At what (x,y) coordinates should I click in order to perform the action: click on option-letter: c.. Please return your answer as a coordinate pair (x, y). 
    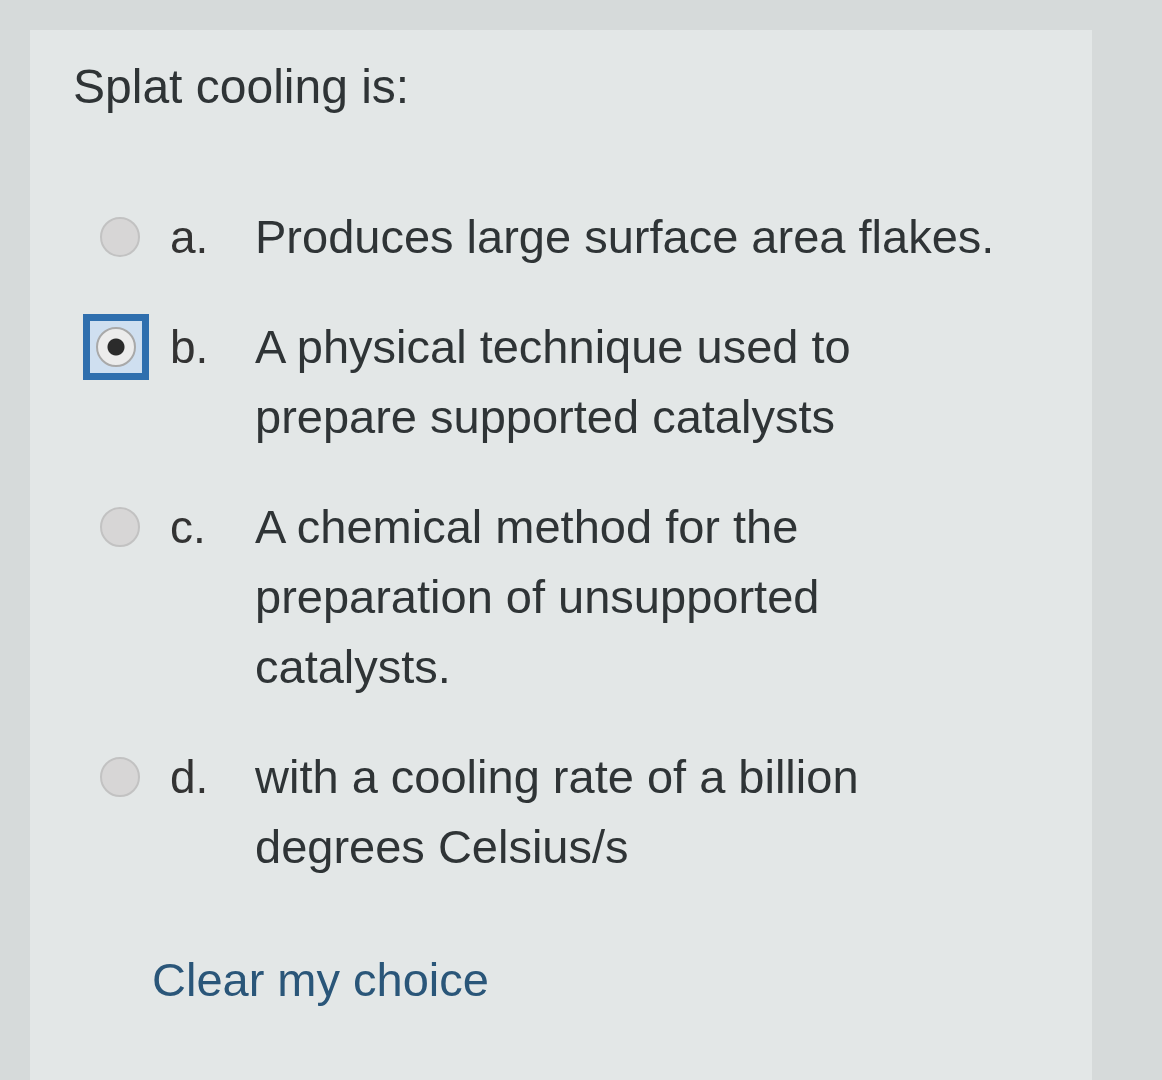
    Looking at the image, I should click on (188, 527).